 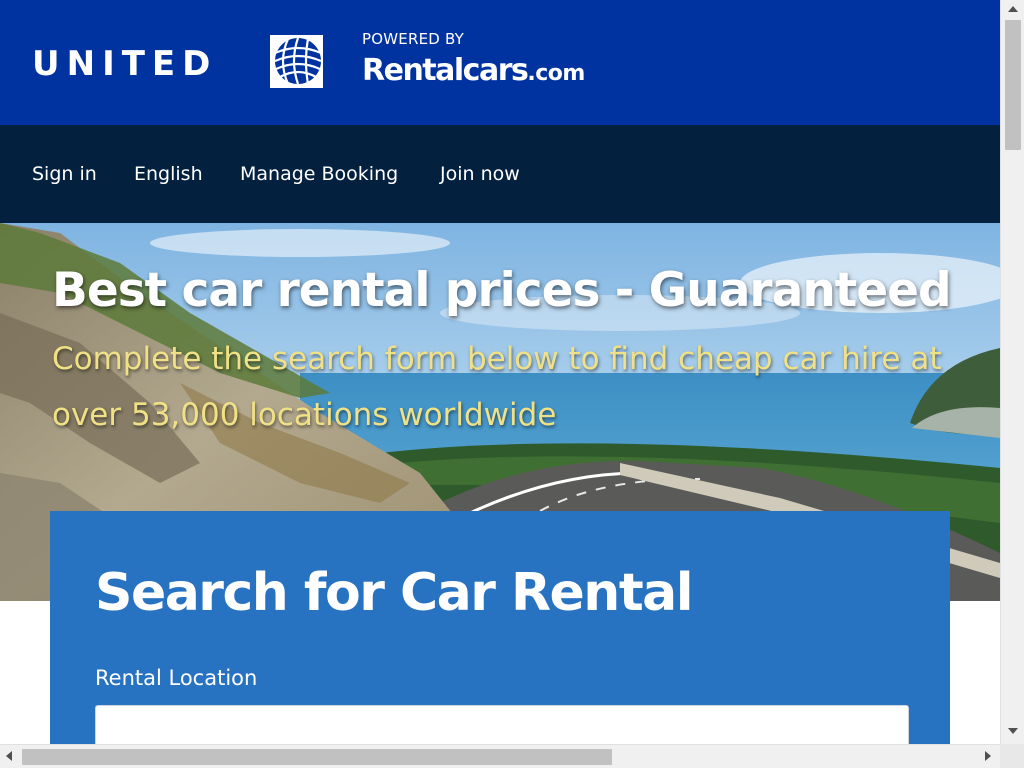 What do you see at coordinates (988, 756) in the screenshot?
I see `arrow-right-icon` at bounding box center [988, 756].